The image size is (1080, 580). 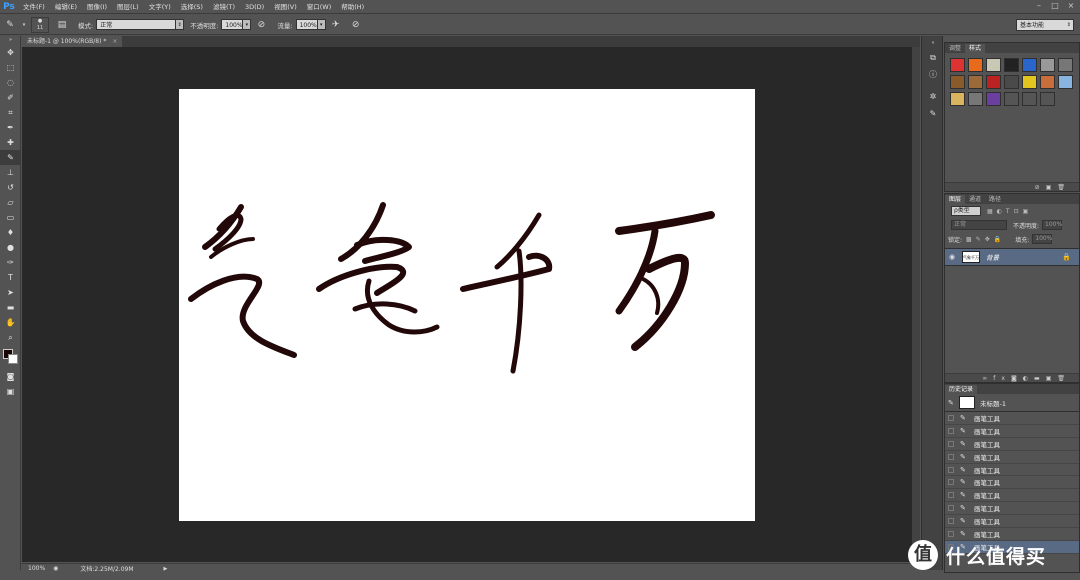 What do you see at coordinates (1039, 6) in the screenshot?
I see `minimize-button: –` at bounding box center [1039, 6].